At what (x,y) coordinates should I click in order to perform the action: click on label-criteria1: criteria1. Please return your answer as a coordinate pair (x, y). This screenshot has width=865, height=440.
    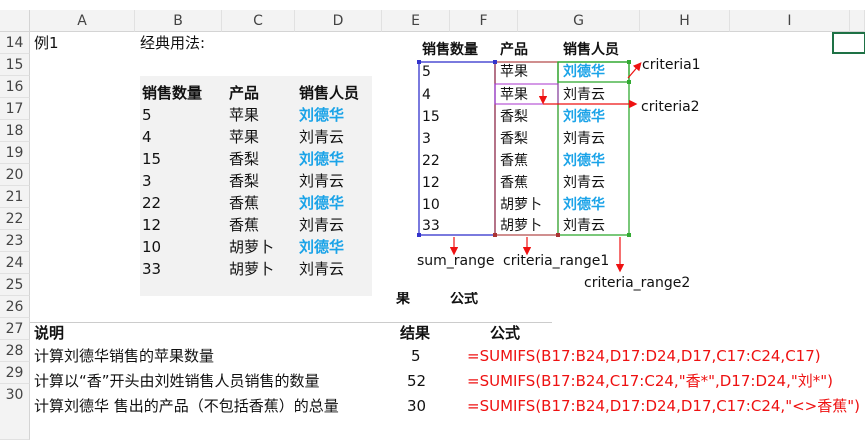
    Looking at the image, I should click on (671, 65).